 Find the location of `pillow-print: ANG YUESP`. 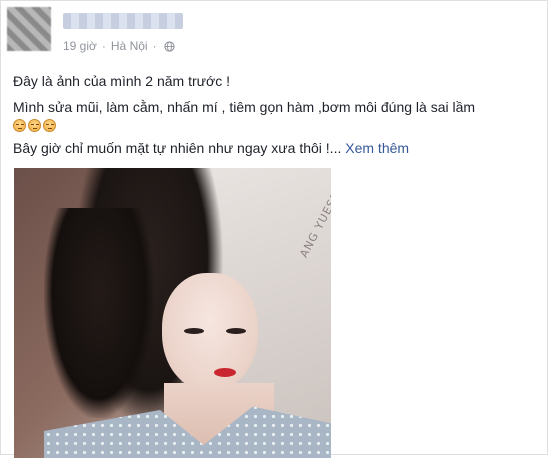

pillow-print: ANG YUESP is located at coordinates (314, 225).